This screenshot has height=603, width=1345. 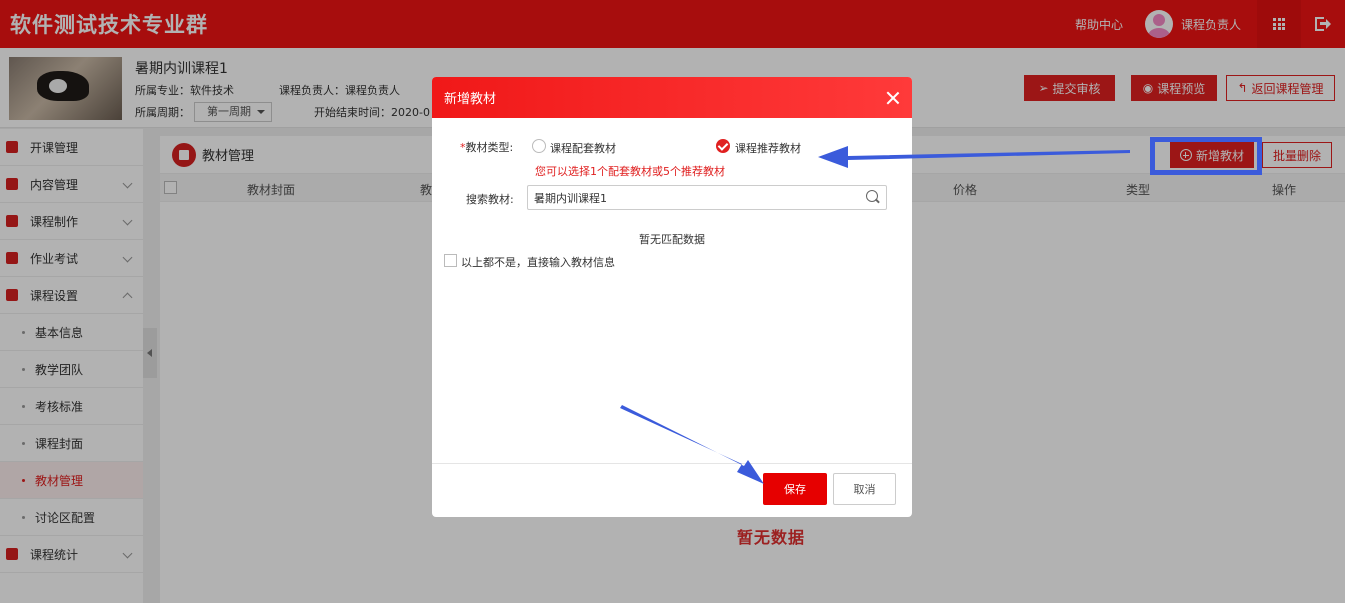 I want to click on search-textbook-field, so click(x=707, y=197).